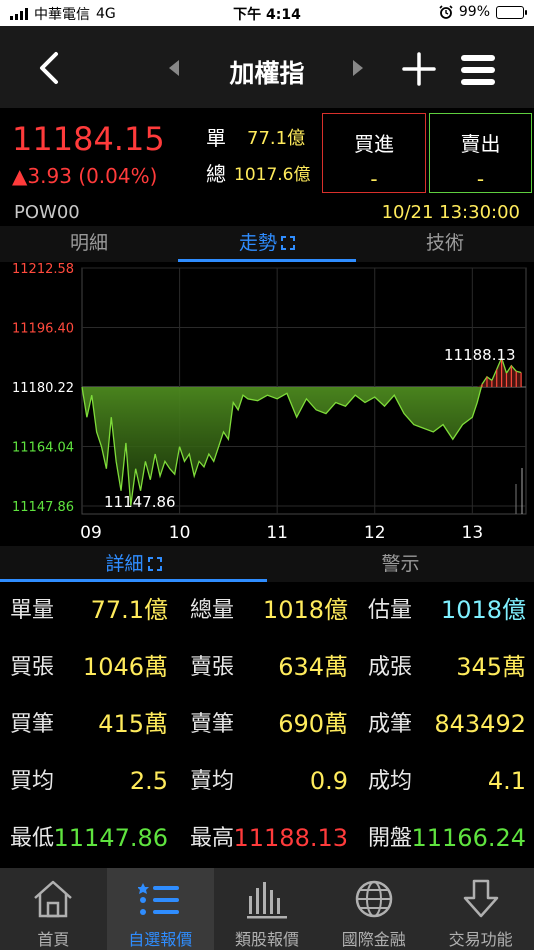  Describe the element at coordinates (133, 724) in the screenshot. I see `stat-value: 415萬` at that location.